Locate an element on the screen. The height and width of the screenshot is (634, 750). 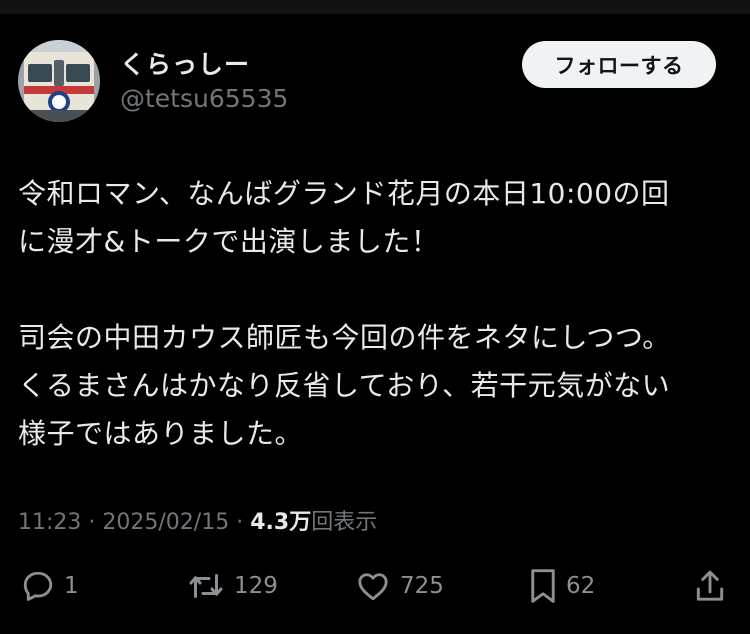
action-bar: 1 129 725 62 is located at coordinates (375, 586).